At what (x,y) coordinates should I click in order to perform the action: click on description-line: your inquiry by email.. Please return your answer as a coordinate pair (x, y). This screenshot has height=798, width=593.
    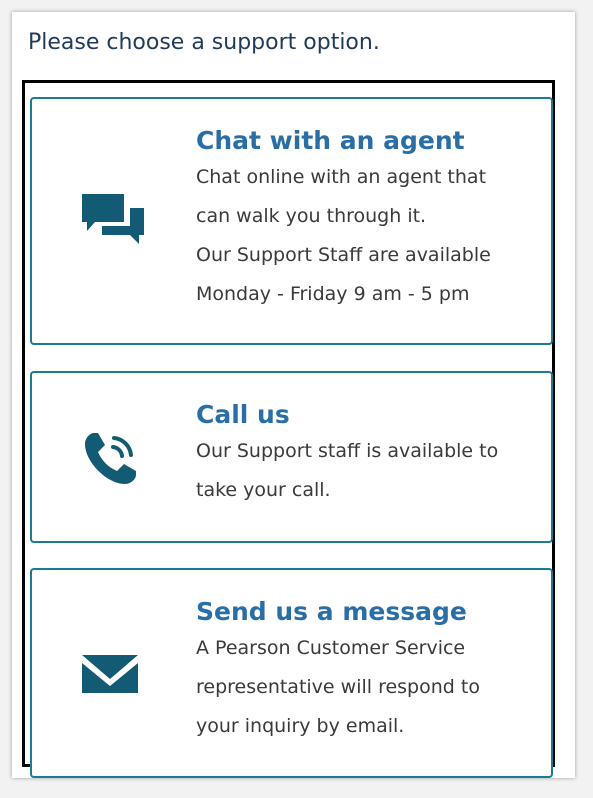
    Looking at the image, I should click on (300, 726).